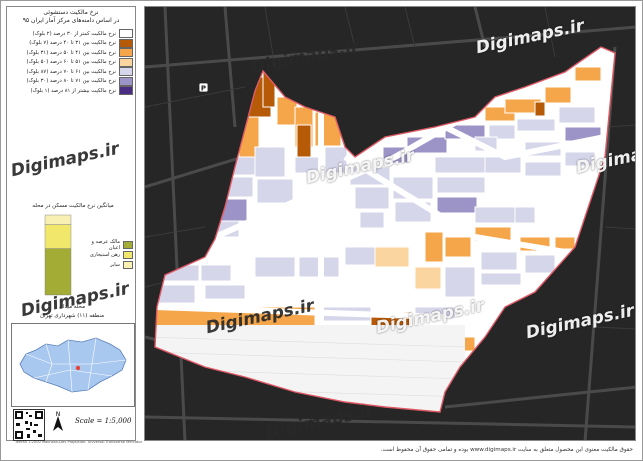 This screenshot has height=461, width=643. I want to click on legend-label: نرخ مالکیت بین ۳۱ تا ۴۰ درصد (۷ بلوک), so click(72, 43).